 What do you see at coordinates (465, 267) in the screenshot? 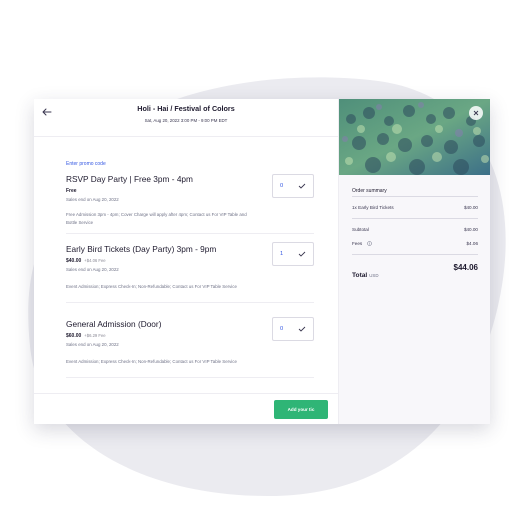
I see `total-amount: $44.06` at bounding box center [465, 267].